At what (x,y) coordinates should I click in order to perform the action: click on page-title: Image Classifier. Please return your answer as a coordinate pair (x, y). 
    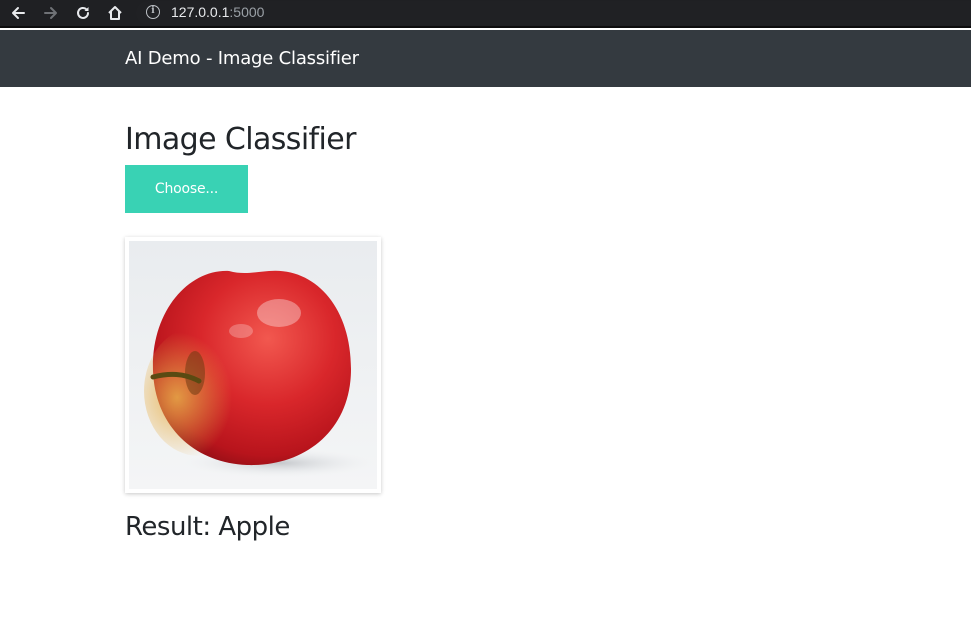
    Looking at the image, I should click on (240, 139).